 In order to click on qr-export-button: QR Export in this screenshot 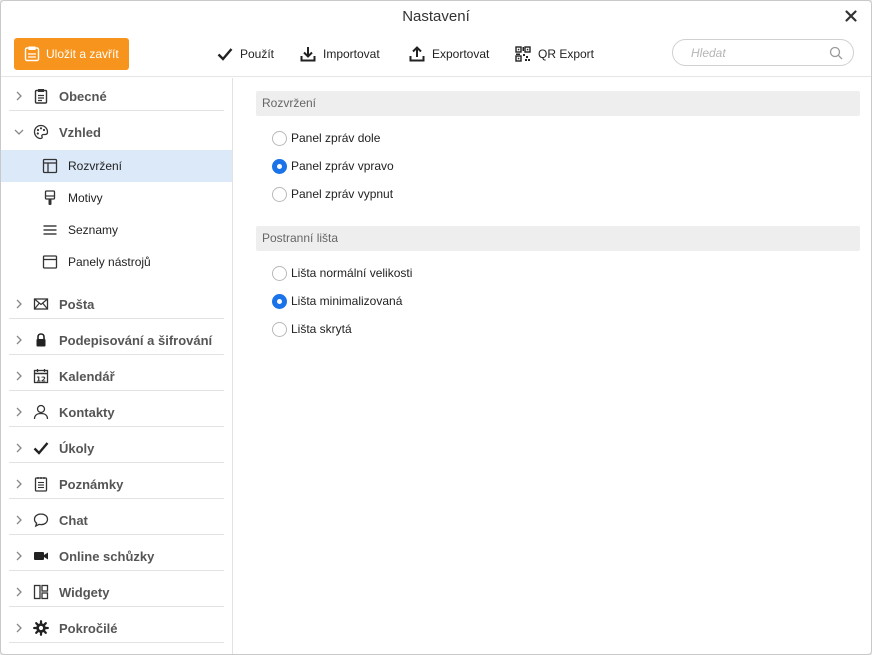, I will do `click(554, 54)`.